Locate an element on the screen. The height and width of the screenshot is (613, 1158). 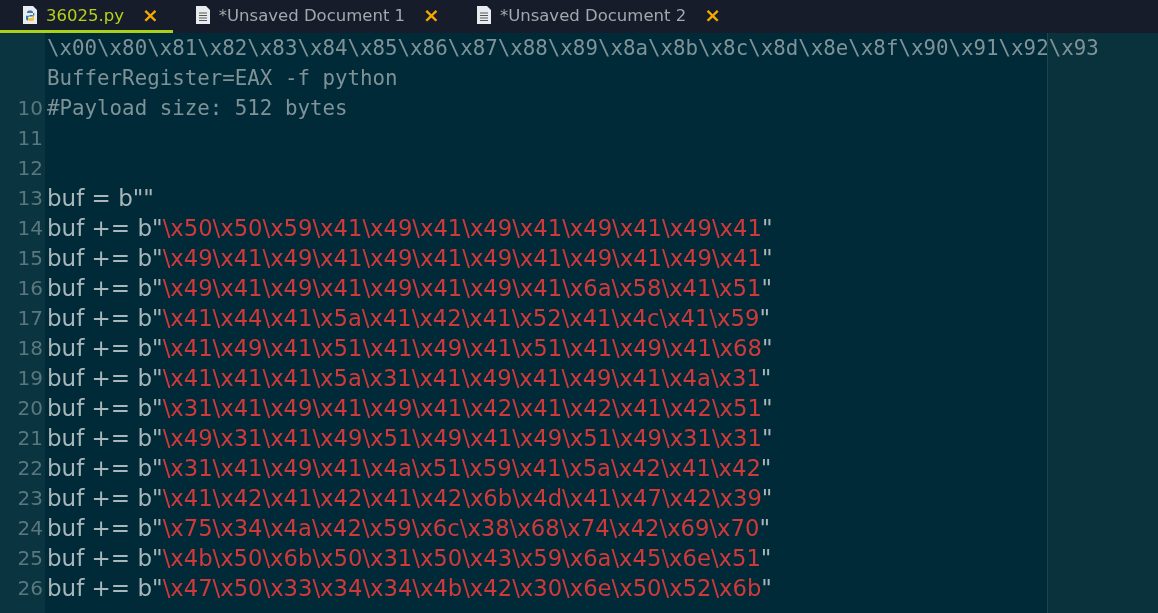
string-literal: \x41\x42\x41\x42\x41\x42\x6b\x4d\x41\x47\x42\x39 is located at coordinates (462, 498).